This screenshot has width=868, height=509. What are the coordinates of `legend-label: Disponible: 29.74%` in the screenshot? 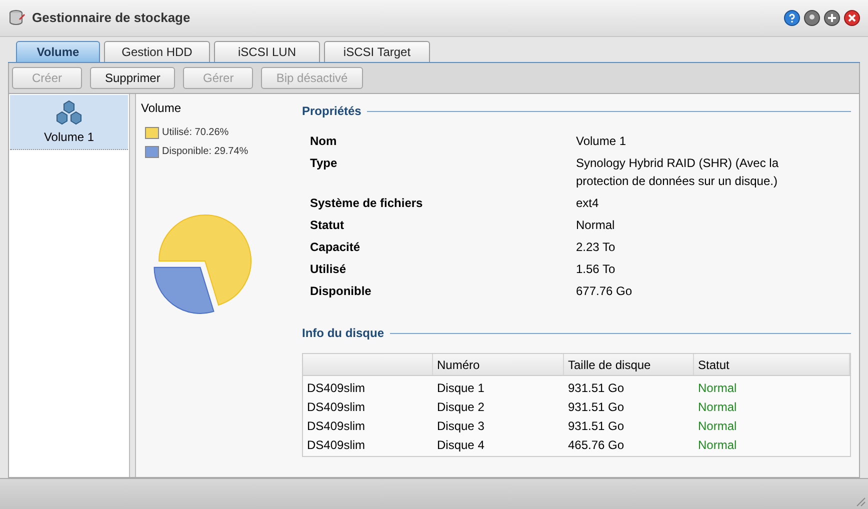 It's located at (205, 152).